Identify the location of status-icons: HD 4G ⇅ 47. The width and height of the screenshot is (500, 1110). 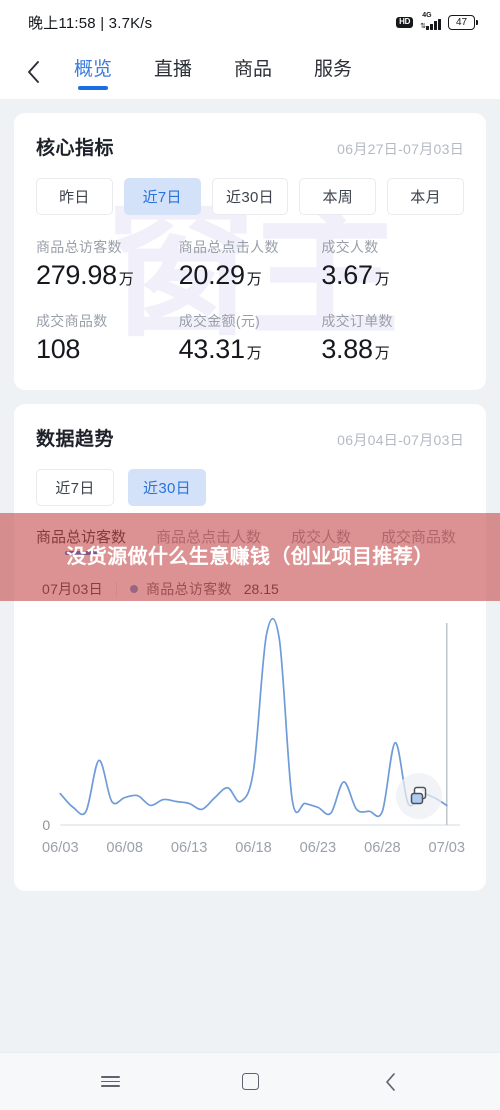
(437, 20).